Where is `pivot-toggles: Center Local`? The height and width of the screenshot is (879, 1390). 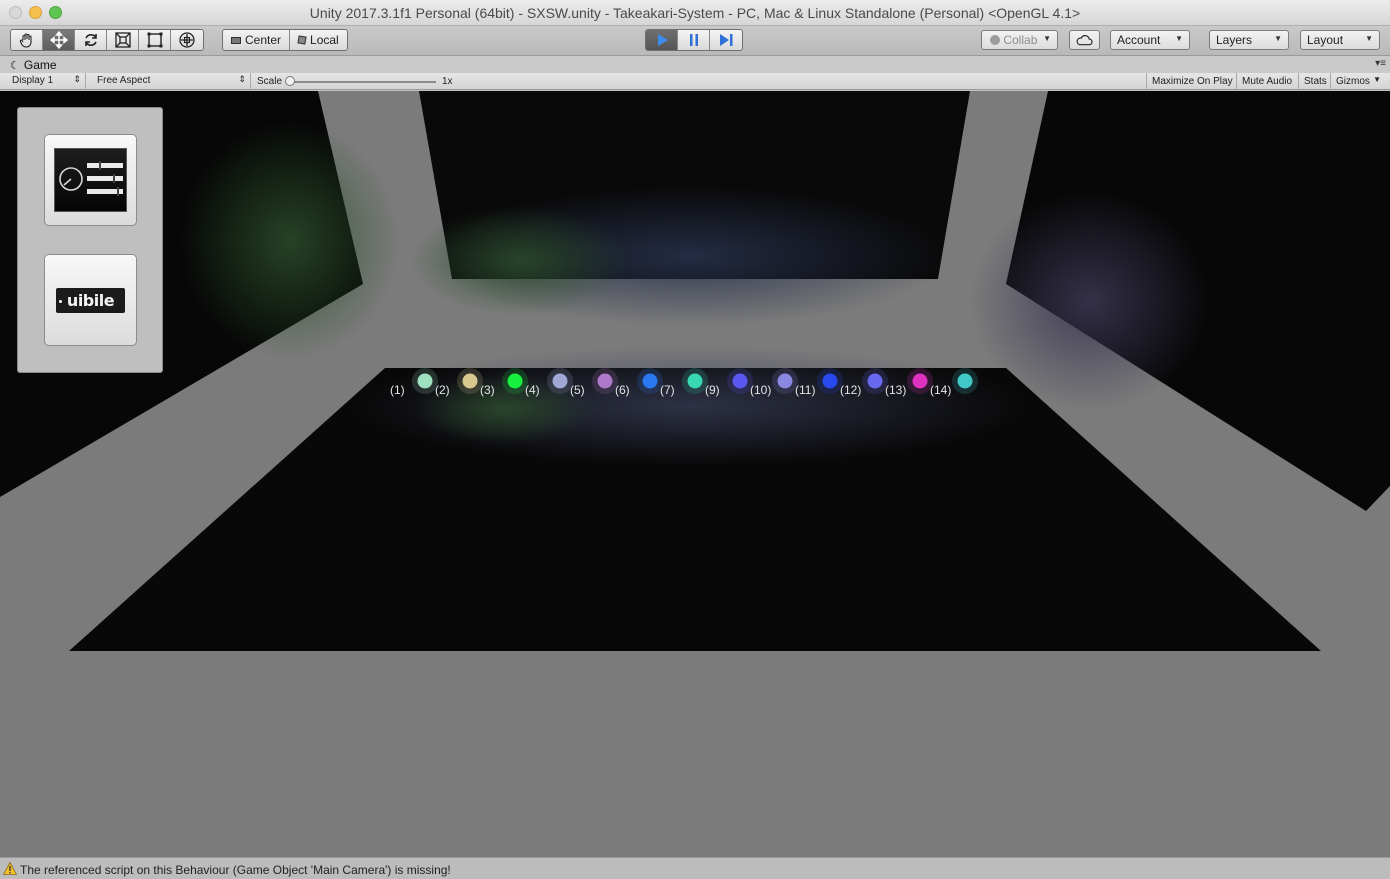 pivot-toggles: Center Local is located at coordinates (285, 40).